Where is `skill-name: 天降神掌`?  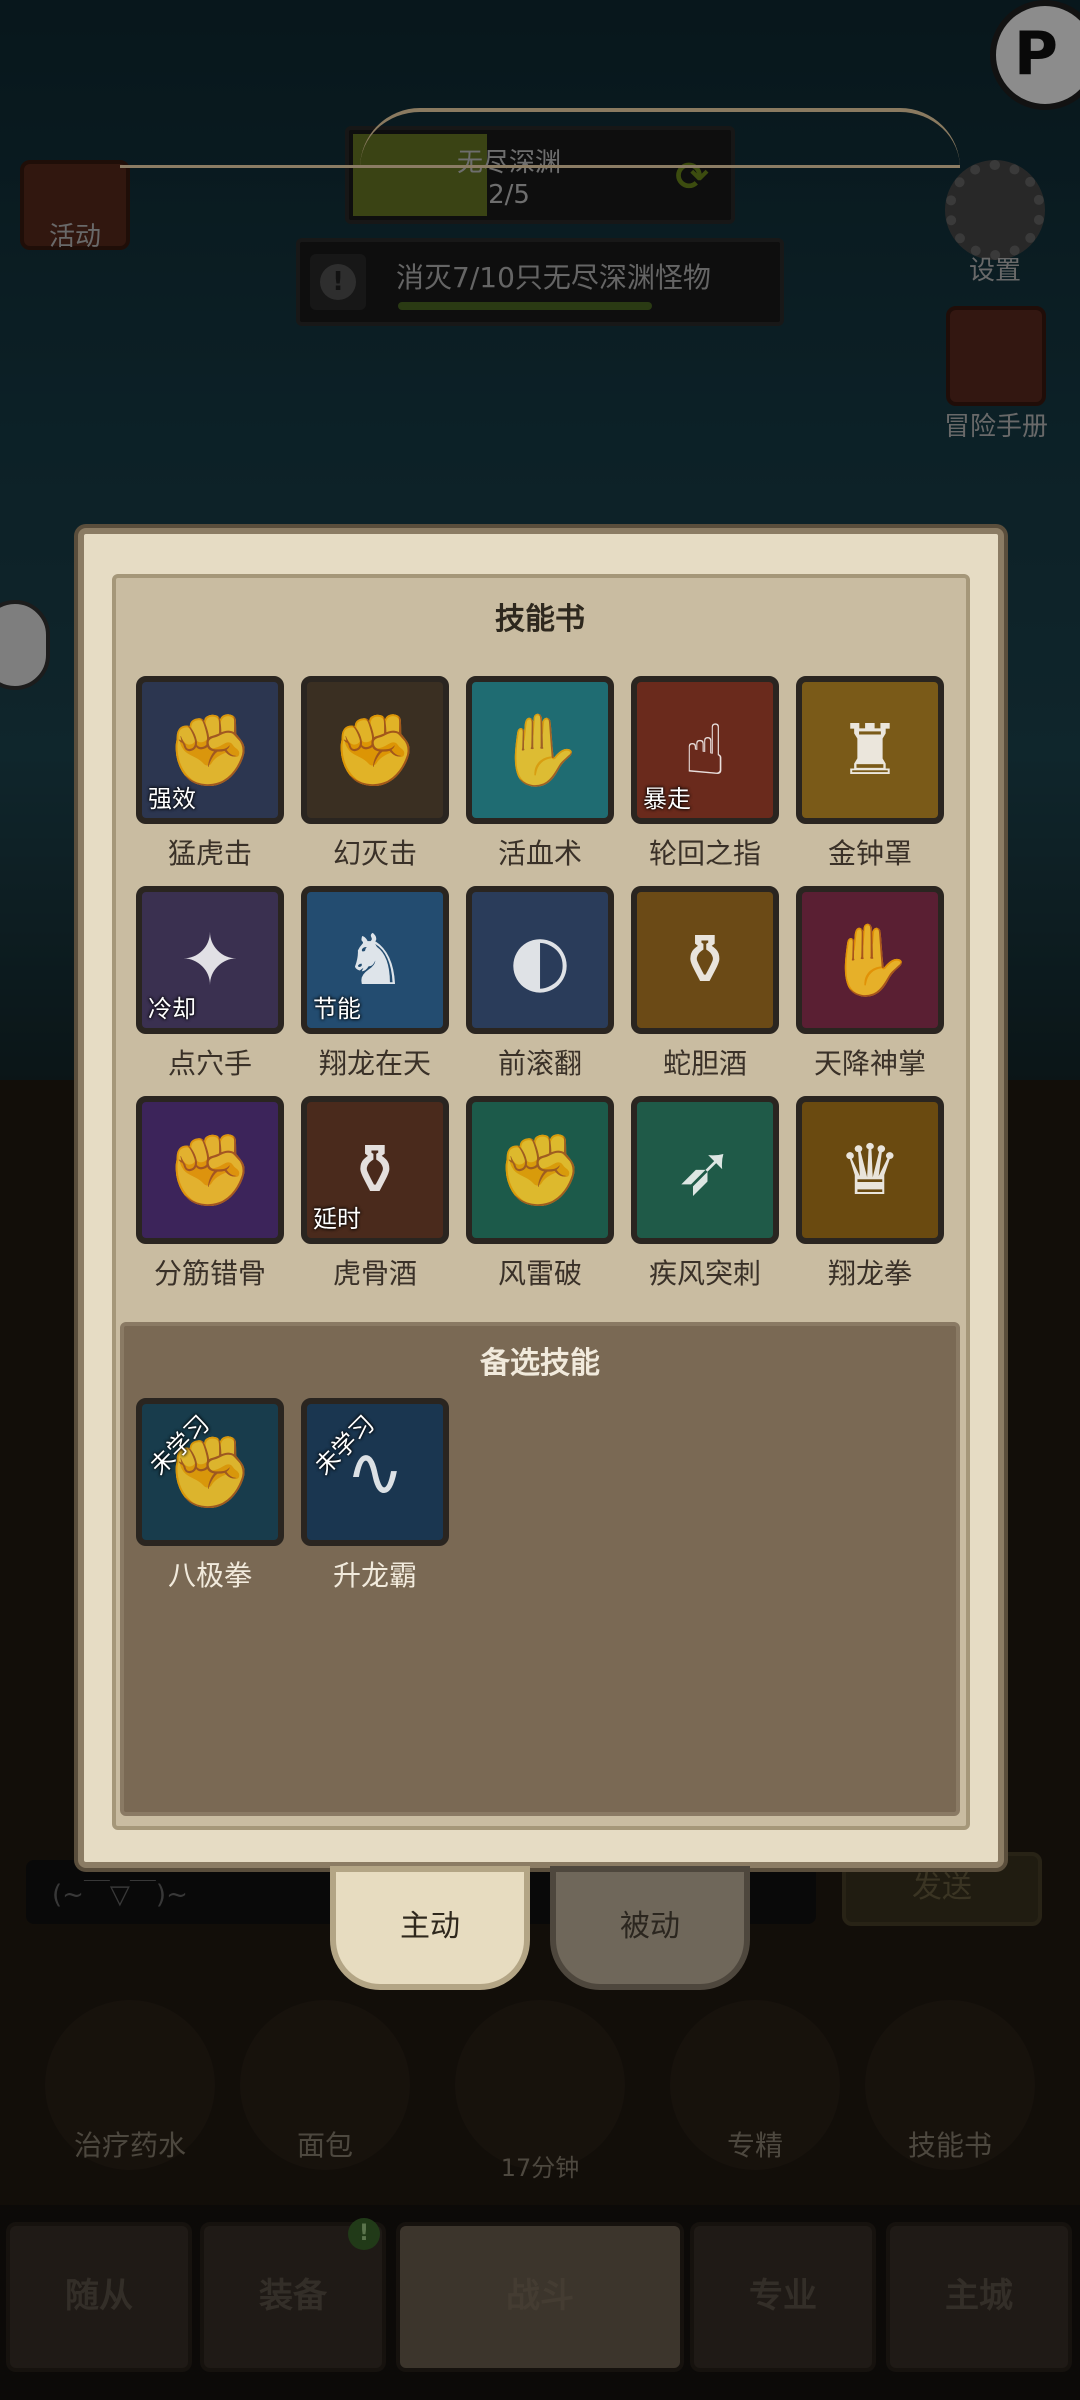
skill-name: 天降神掌 is located at coordinates (869, 1063).